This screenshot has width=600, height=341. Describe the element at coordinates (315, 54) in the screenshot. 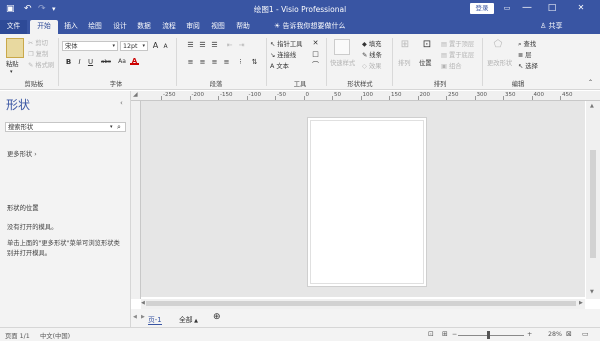

I see `rectangle-icon: □` at that location.